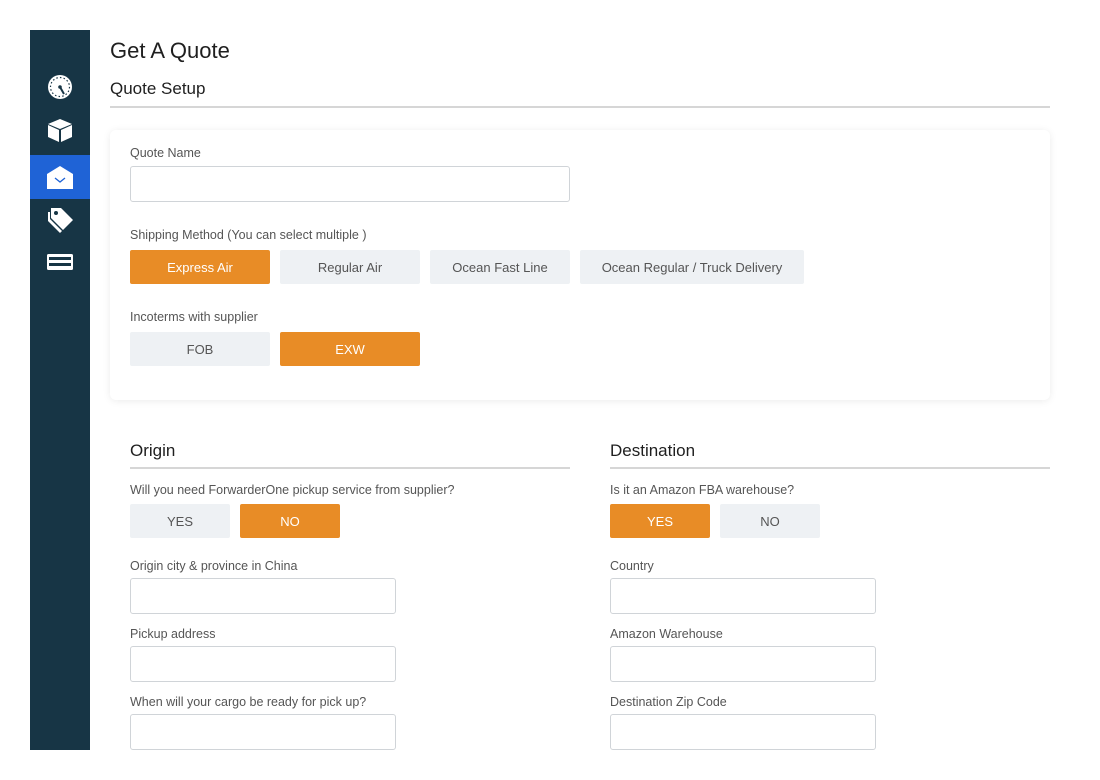 The width and height of the screenshot is (1100, 780). I want to click on box-icon, so click(60, 130).